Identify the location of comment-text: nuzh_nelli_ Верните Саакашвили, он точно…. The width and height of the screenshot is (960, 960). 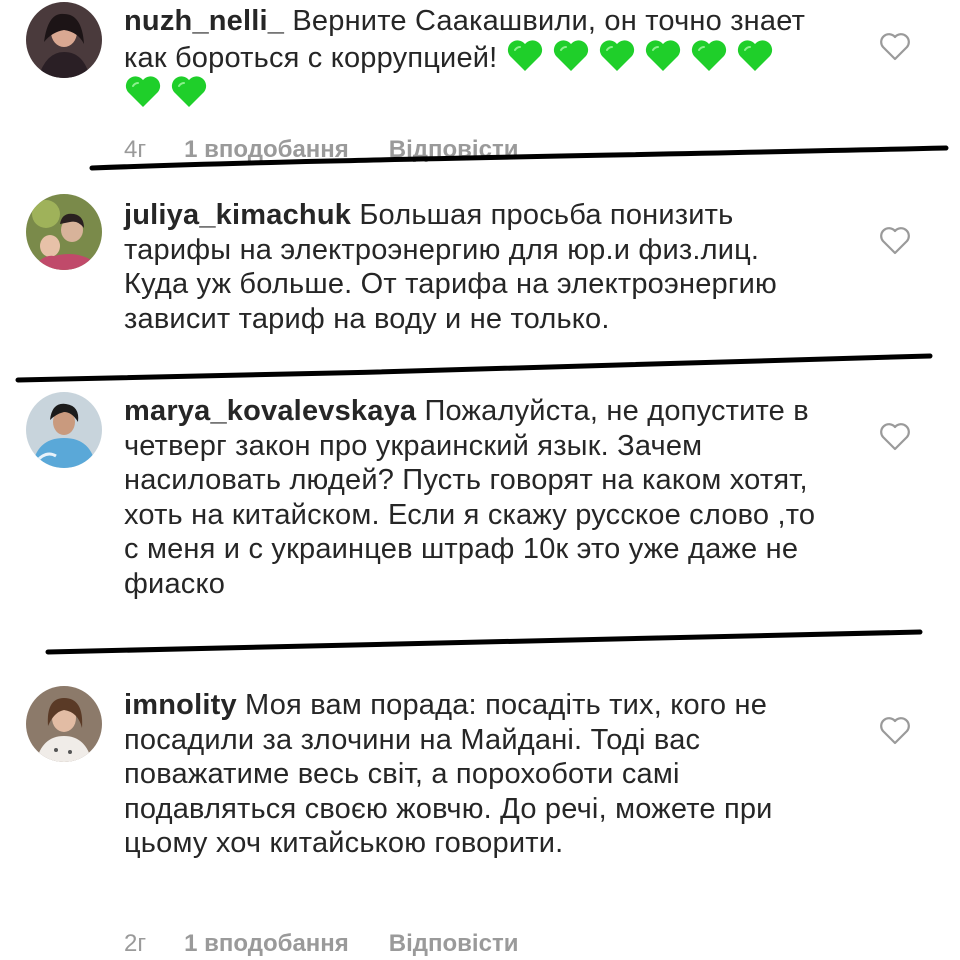
(474, 58).